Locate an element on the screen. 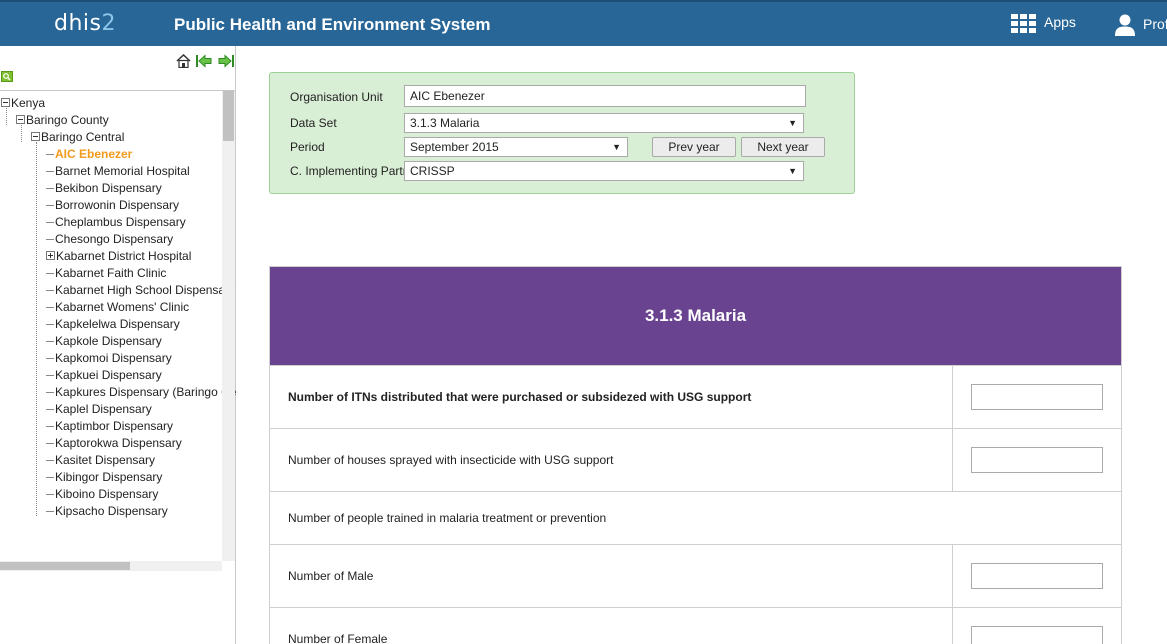 Image resolution: width=1167 pixels, height=644 pixels. tree-node: Kapkole Dispensary is located at coordinates (104, 341).